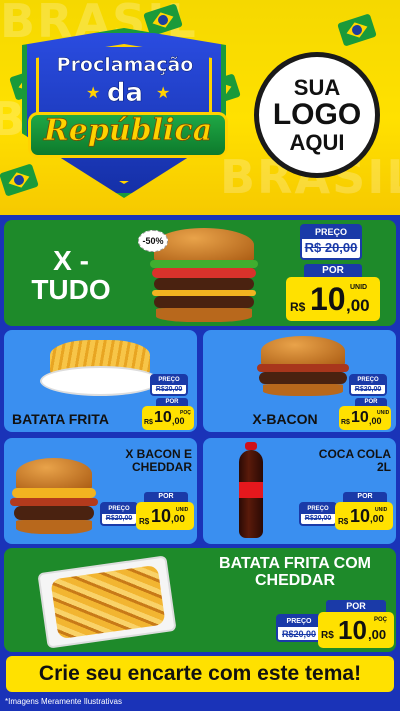  I want to click on product-name-line-1: X BACON E, so click(158, 454).